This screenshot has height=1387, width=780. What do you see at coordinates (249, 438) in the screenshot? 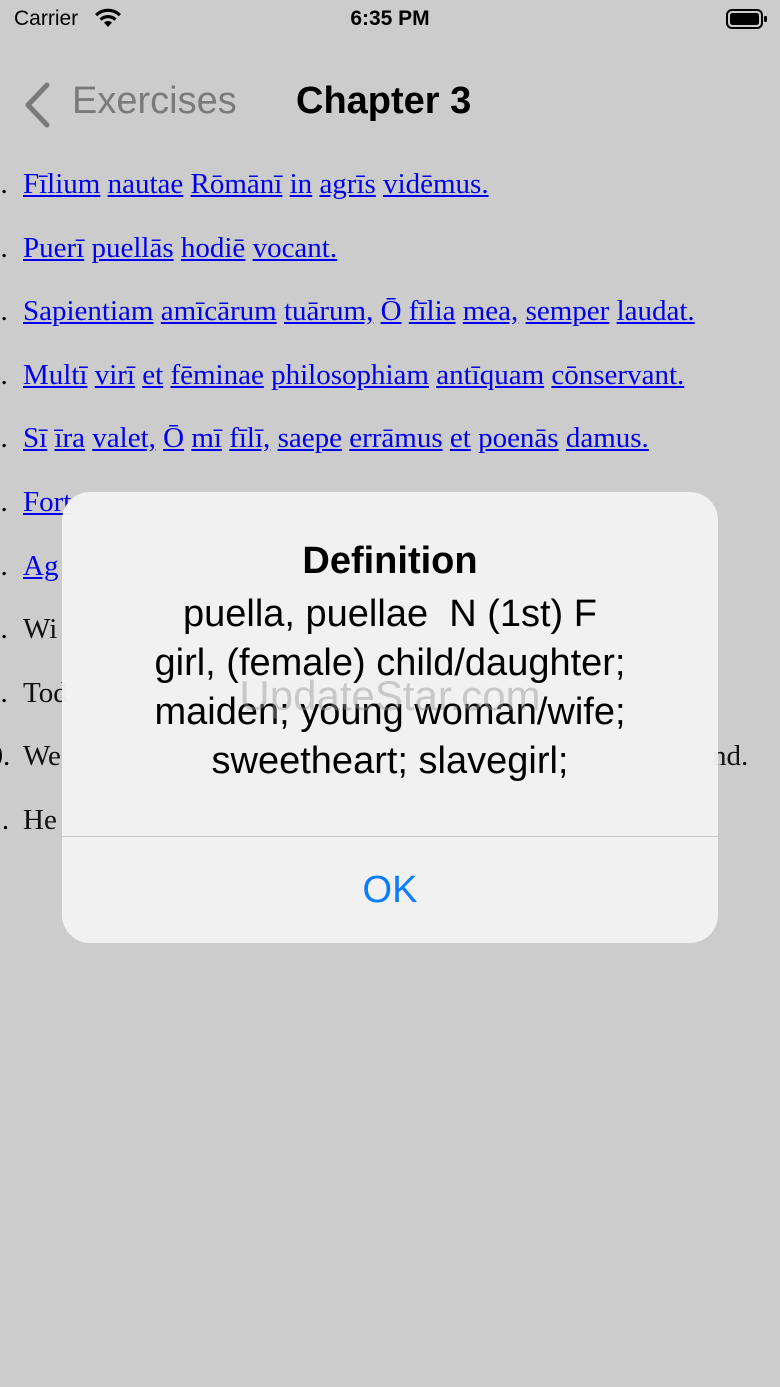
I see `word-link: fīlī,` at bounding box center [249, 438].